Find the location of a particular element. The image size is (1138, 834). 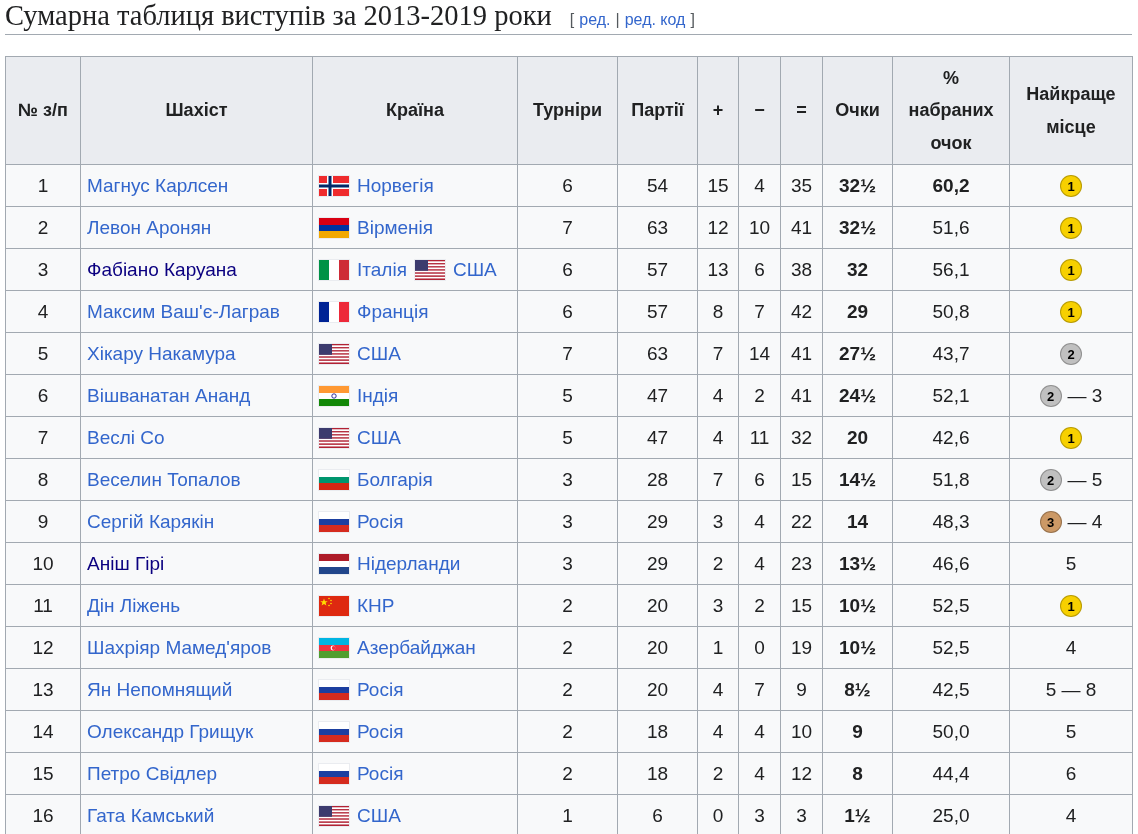

country-link: Болгарія is located at coordinates (395, 480).